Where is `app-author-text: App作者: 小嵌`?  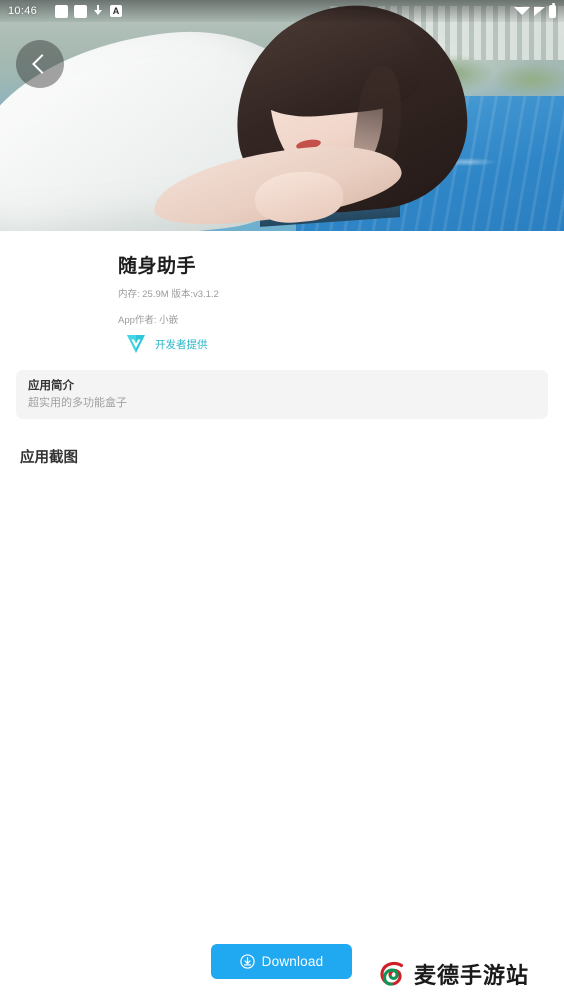 app-author-text: App作者: 小嵌 is located at coordinates (148, 320).